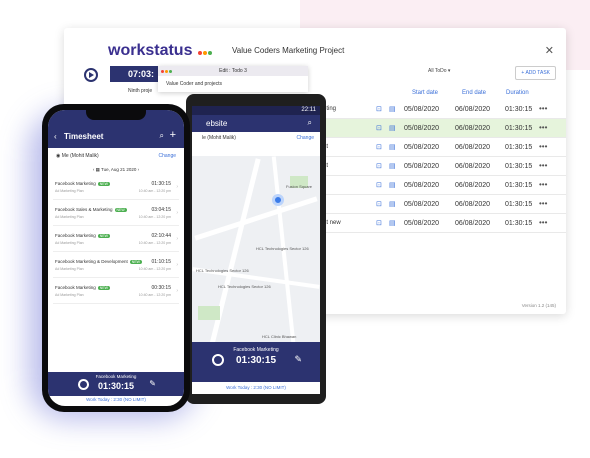 This screenshot has width=590, height=458. I want to click on add-task-button: + ADD TASK, so click(535, 73).